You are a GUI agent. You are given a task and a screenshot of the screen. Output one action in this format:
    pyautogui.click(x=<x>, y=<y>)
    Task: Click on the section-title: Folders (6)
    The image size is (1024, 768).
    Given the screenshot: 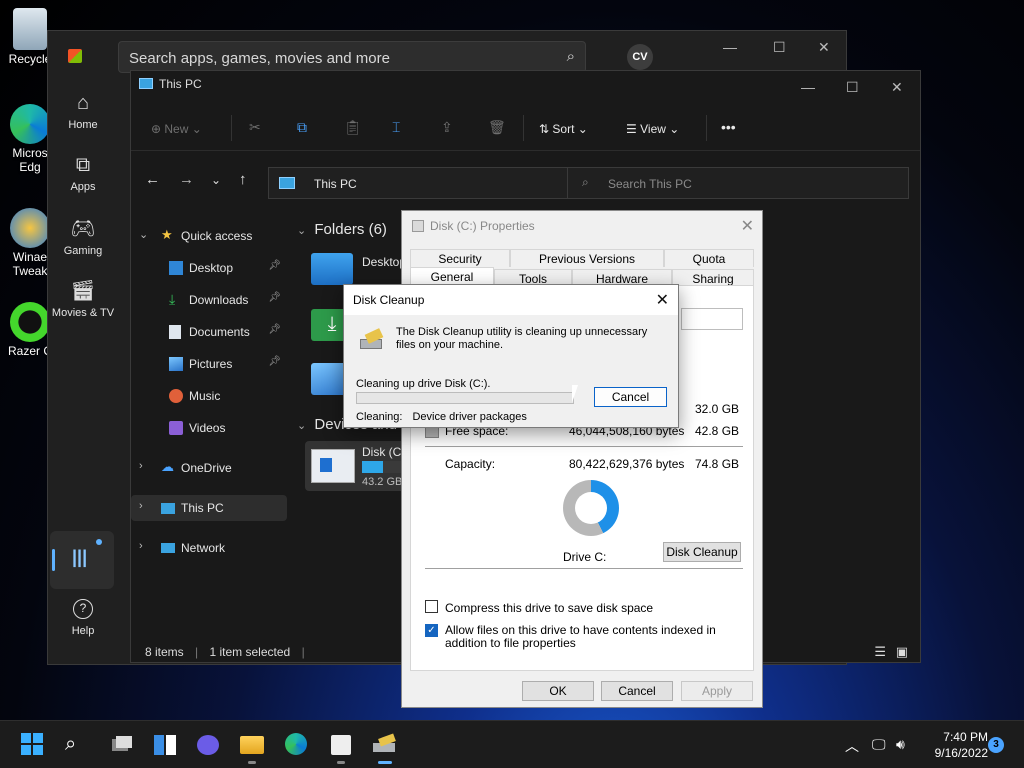 What is the action you would take?
    pyautogui.click(x=350, y=229)
    